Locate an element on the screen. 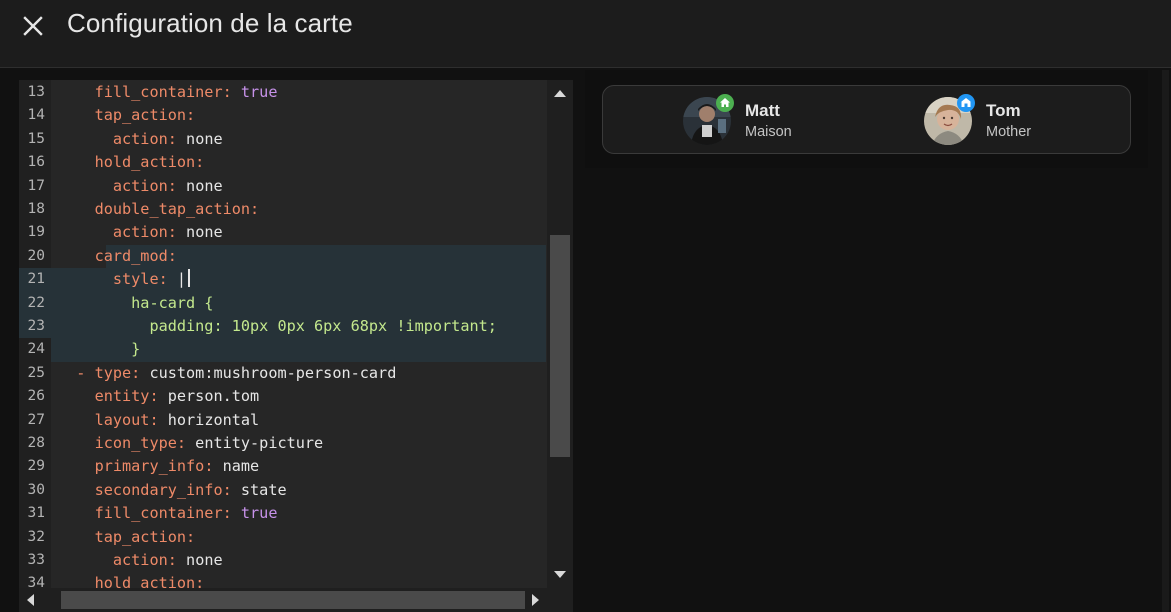 This screenshot has height=612, width=1171. yaml-value: name is located at coordinates (241, 466).